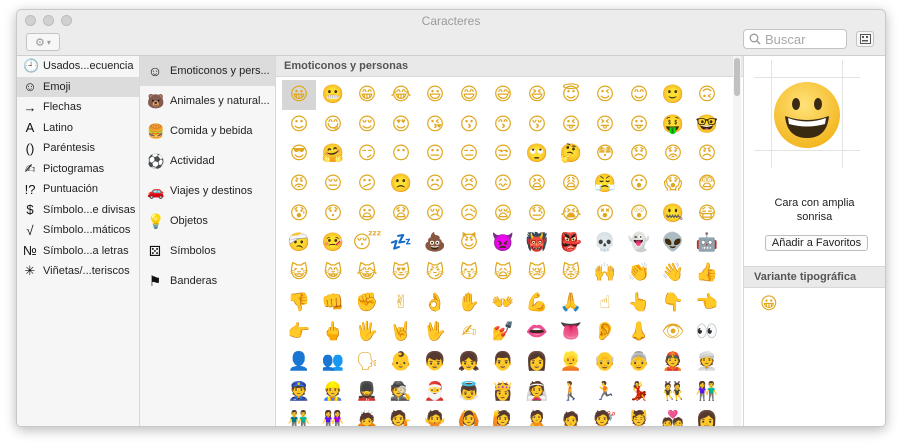 The width and height of the screenshot is (900, 443). I want to click on emoji-cell: 💀, so click(605, 243).